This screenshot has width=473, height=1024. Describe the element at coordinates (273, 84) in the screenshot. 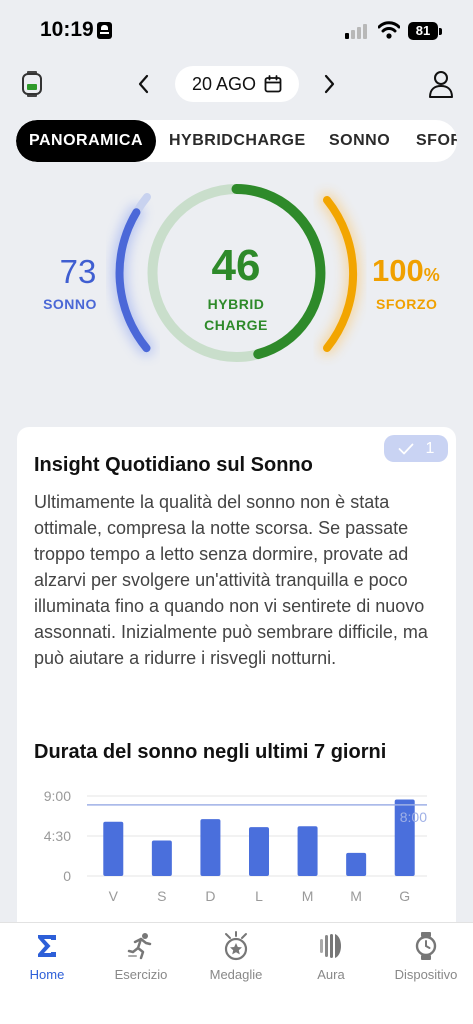

I see `calendar-icon` at that location.